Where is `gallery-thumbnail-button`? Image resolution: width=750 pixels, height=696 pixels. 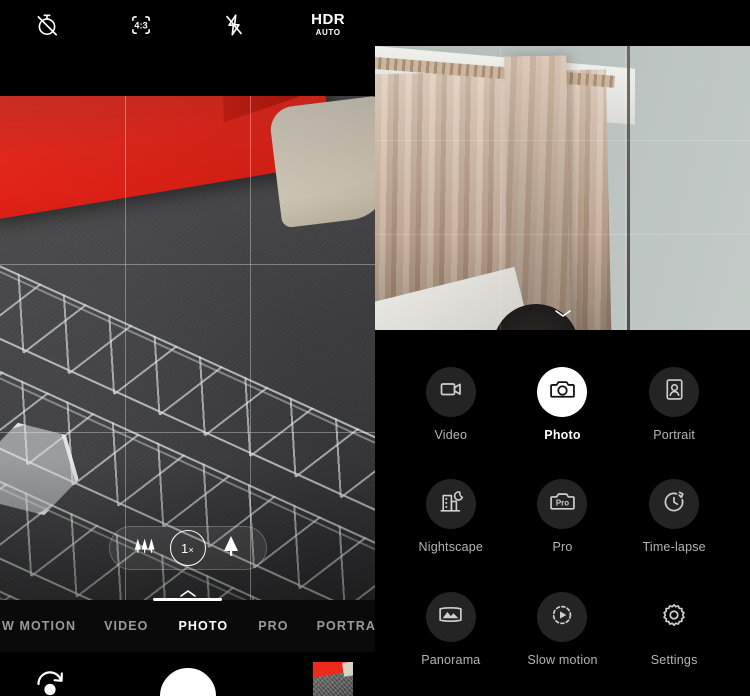
gallery-thumbnail-button is located at coordinates (333, 679).